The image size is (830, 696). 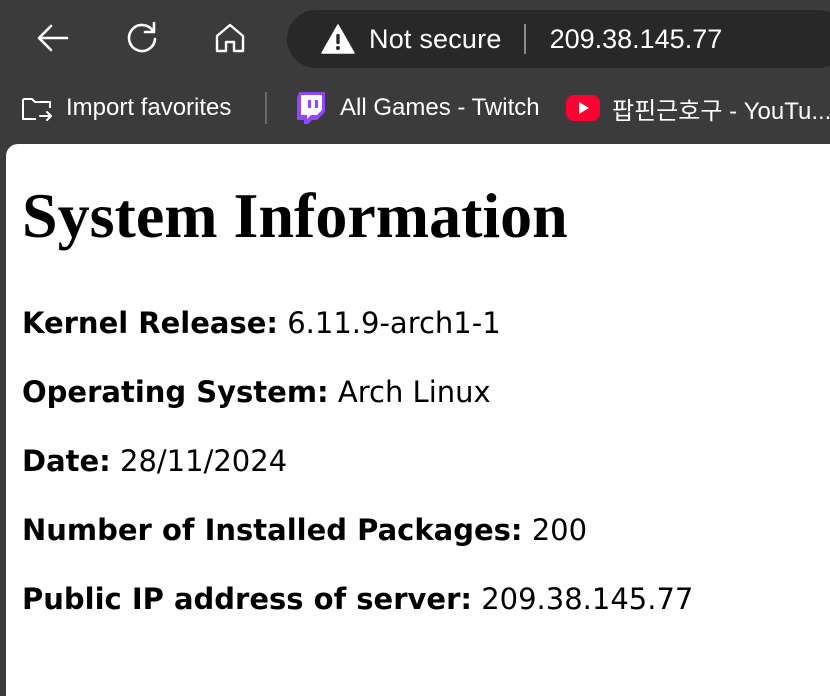 I want to click on home-icon, so click(x=230, y=38).